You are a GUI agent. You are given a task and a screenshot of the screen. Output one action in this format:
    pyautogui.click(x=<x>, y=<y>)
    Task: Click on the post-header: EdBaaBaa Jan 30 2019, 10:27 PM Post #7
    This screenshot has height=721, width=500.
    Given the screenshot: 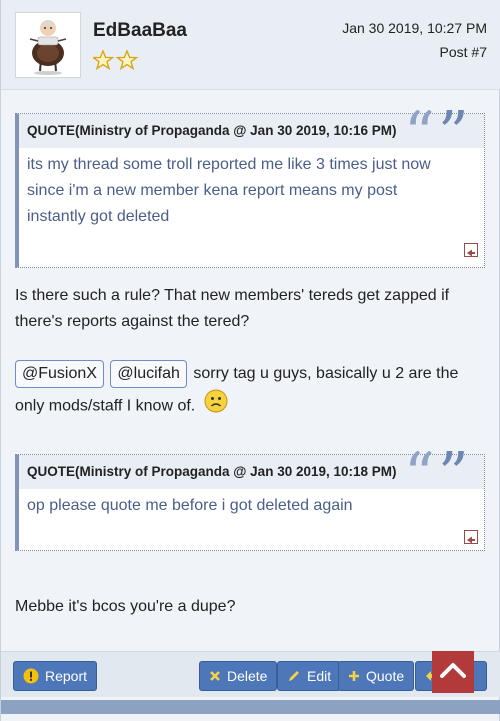 What is the action you would take?
    pyautogui.click(x=250, y=45)
    